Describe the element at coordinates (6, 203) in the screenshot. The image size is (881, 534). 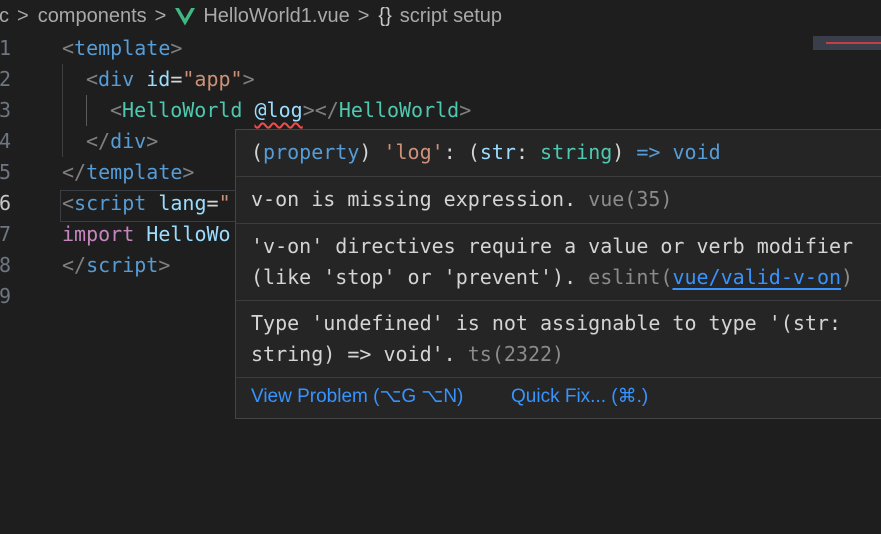
I see `line-number-active: 6` at that location.